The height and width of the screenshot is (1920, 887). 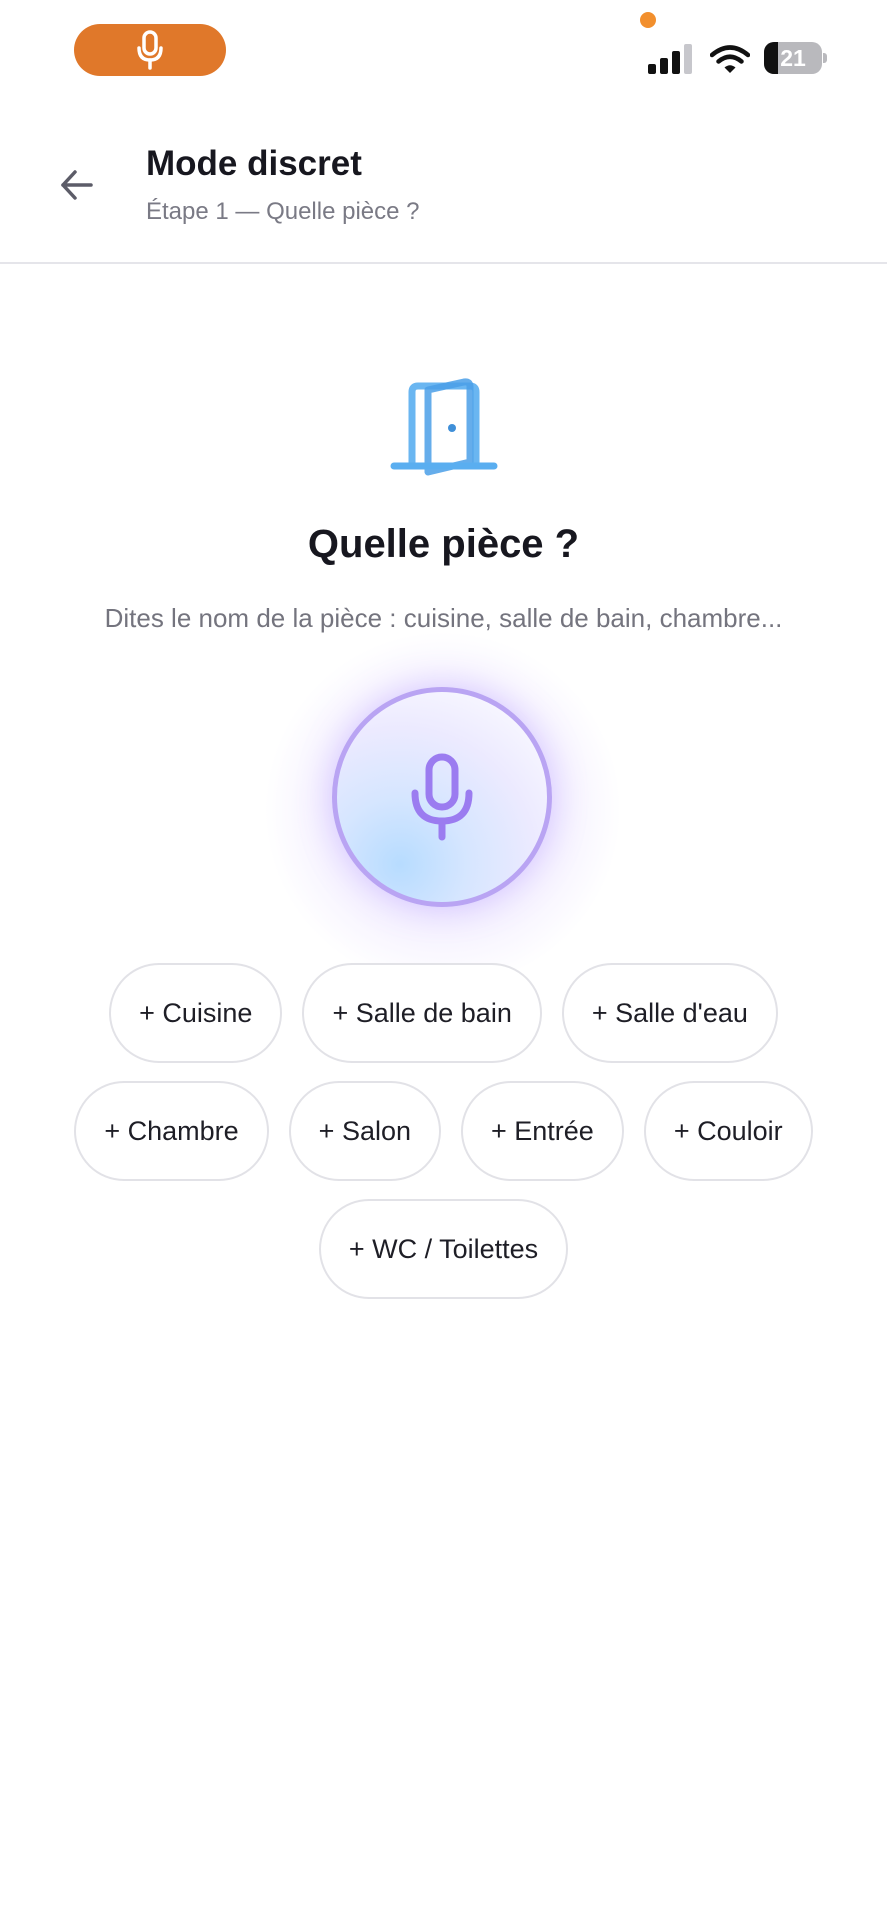 I want to click on recording-indicator, so click(x=150, y=50).